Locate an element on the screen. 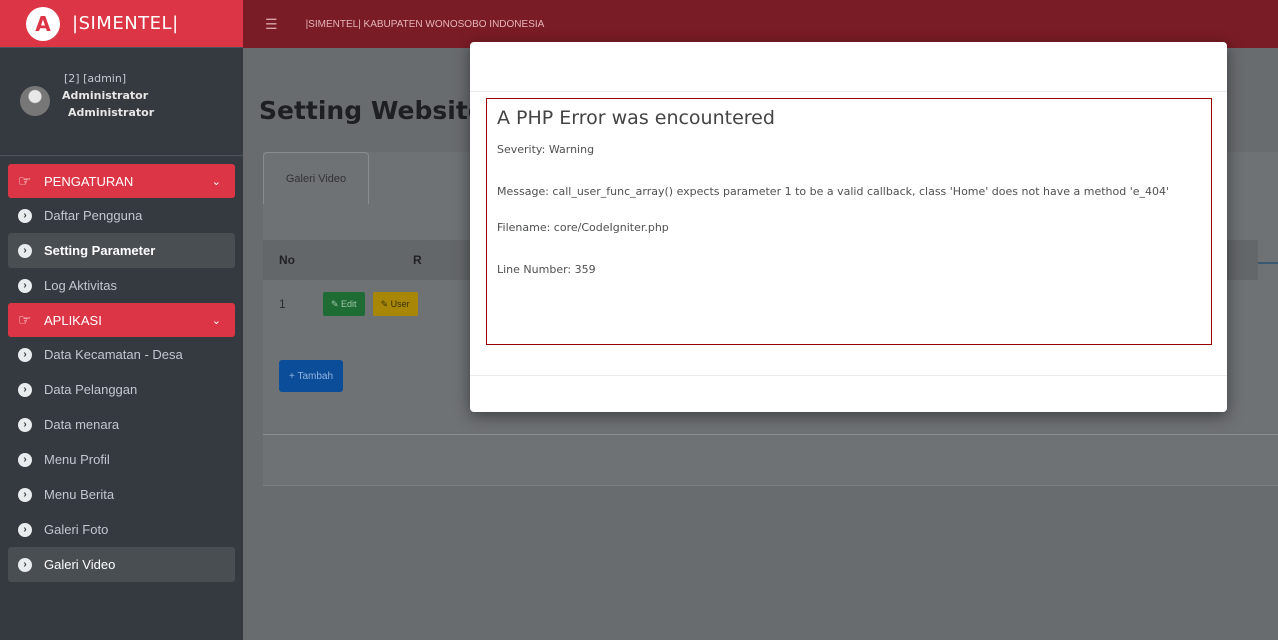 Image resolution: width=1278 pixels, height=640 pixels. modal-header is located at coordinates (848, 67).